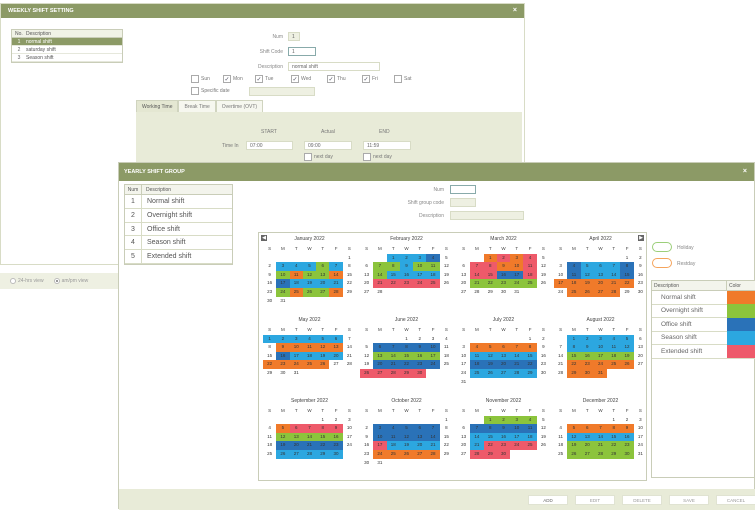 The width and height of the screenshot is (755, 510). Describe the element at coordinates (195, 79) in the screenshot. I see `checkbox` at that location.